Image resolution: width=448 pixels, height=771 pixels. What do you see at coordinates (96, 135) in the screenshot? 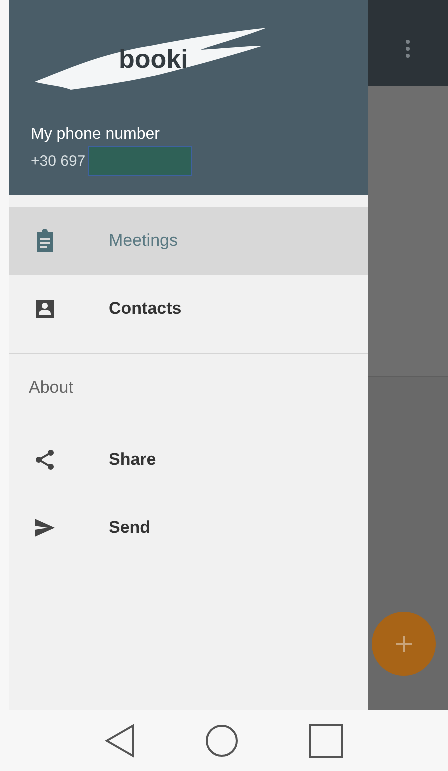
I see `phone-label: My phone number` at bounding box center [96, 135].